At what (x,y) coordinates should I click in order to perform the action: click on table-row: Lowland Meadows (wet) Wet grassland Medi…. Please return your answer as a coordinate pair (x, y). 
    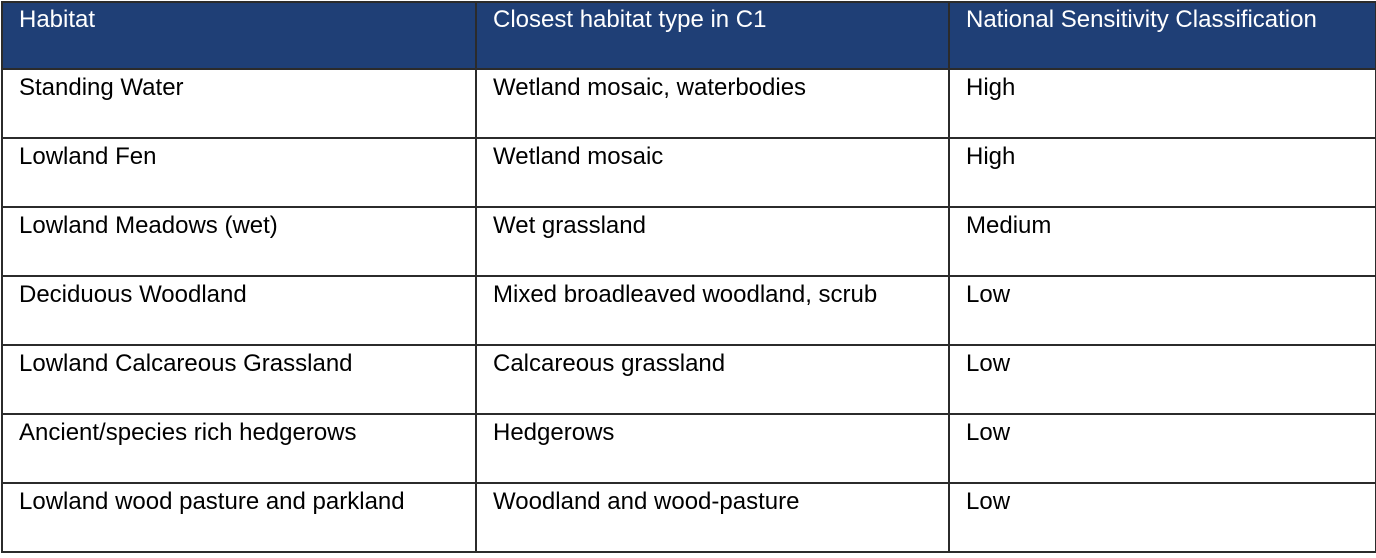
    Looking at the image, I should click on (688, 241).